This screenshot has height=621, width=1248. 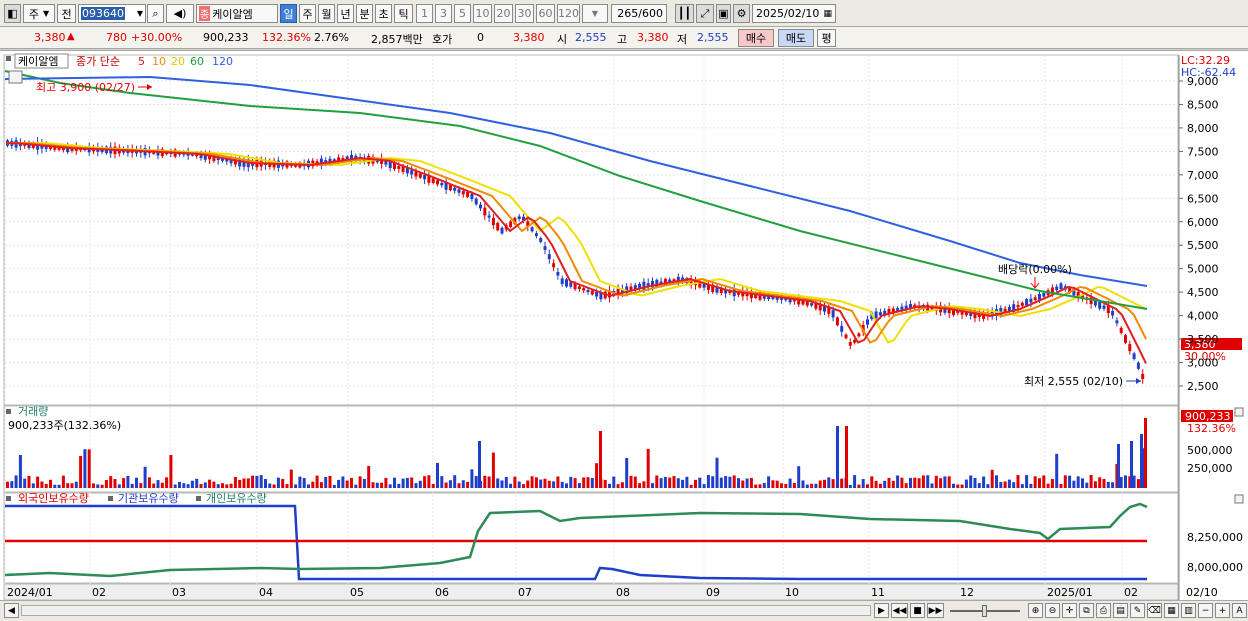 What do you see at coordinates (383, 13) in the screenshot?
I see `tab-period-second: 초` at bounding box center [383, 13].